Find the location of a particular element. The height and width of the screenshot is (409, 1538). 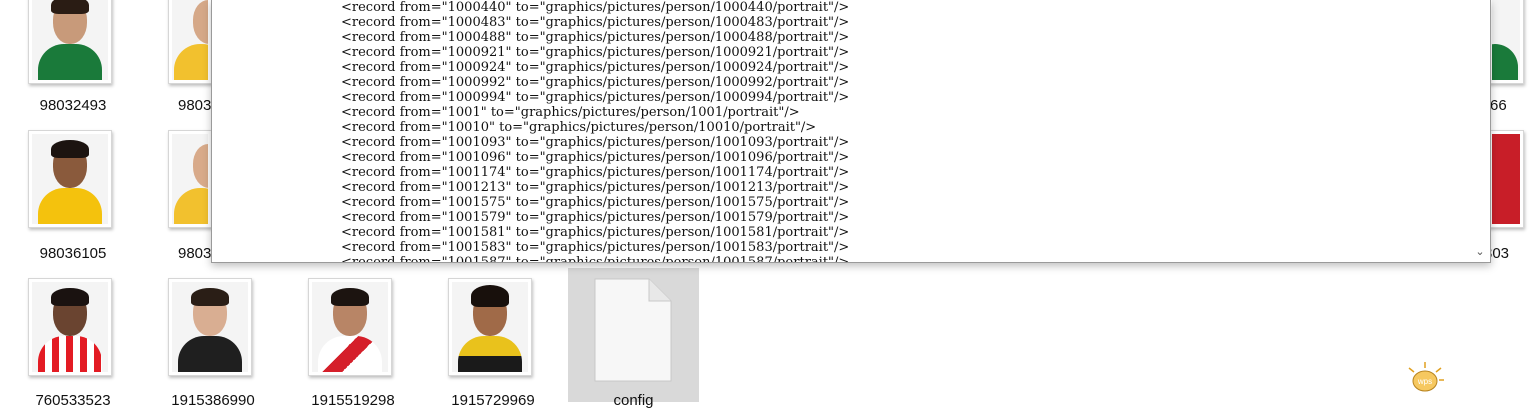

file-name: 1915386990 is located at coordinates (213, 400).